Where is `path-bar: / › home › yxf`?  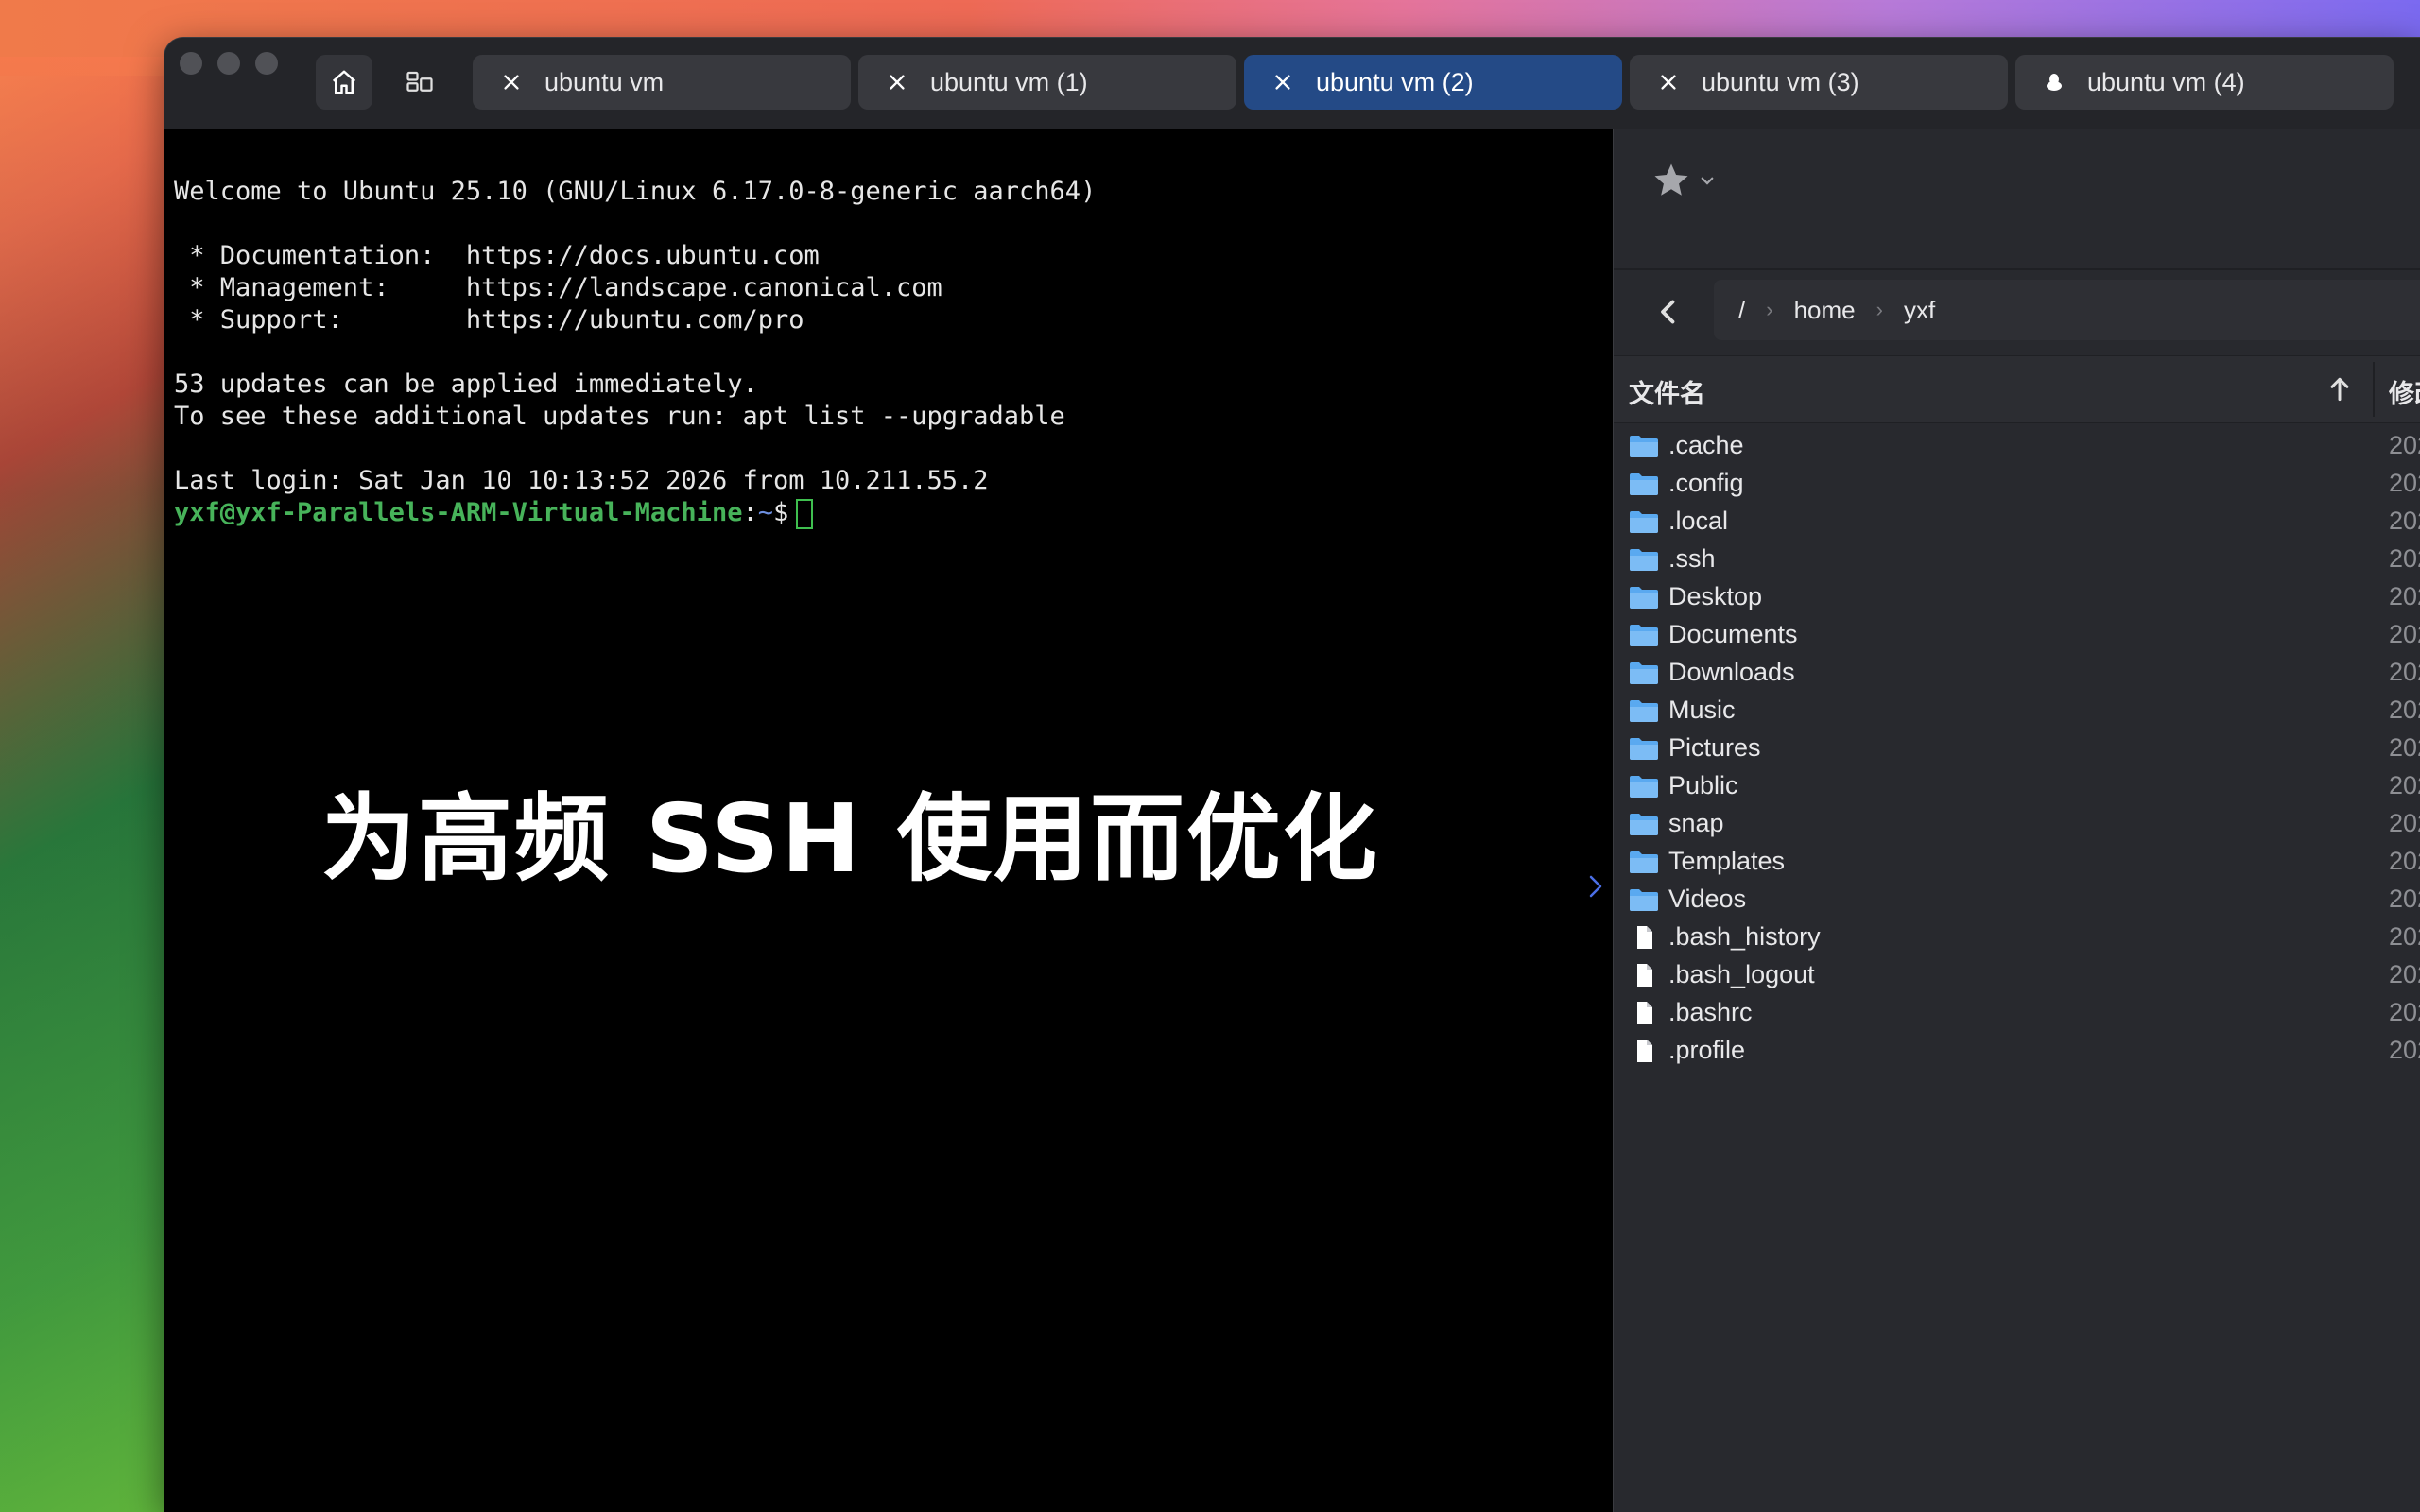 path-bar: / › home › yxf is located at coordinates (2017, 312).